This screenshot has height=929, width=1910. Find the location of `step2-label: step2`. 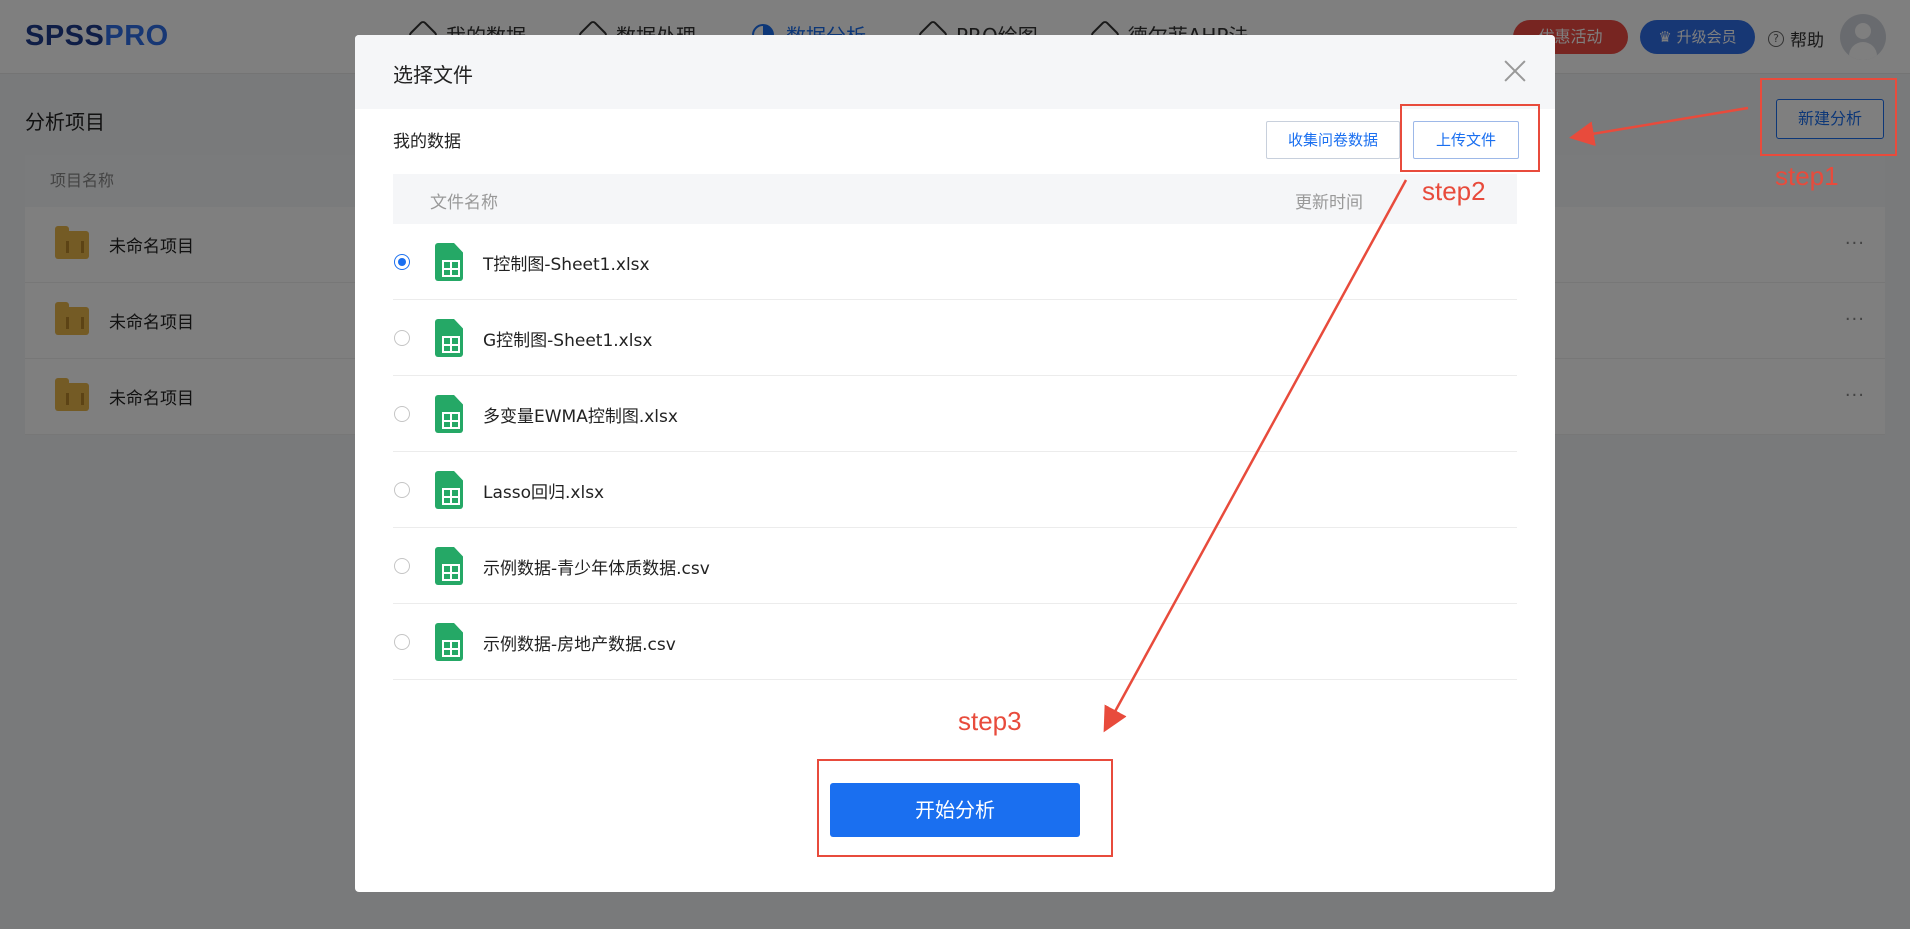

step2-label: step2 is located at coordinates (1454, 191).